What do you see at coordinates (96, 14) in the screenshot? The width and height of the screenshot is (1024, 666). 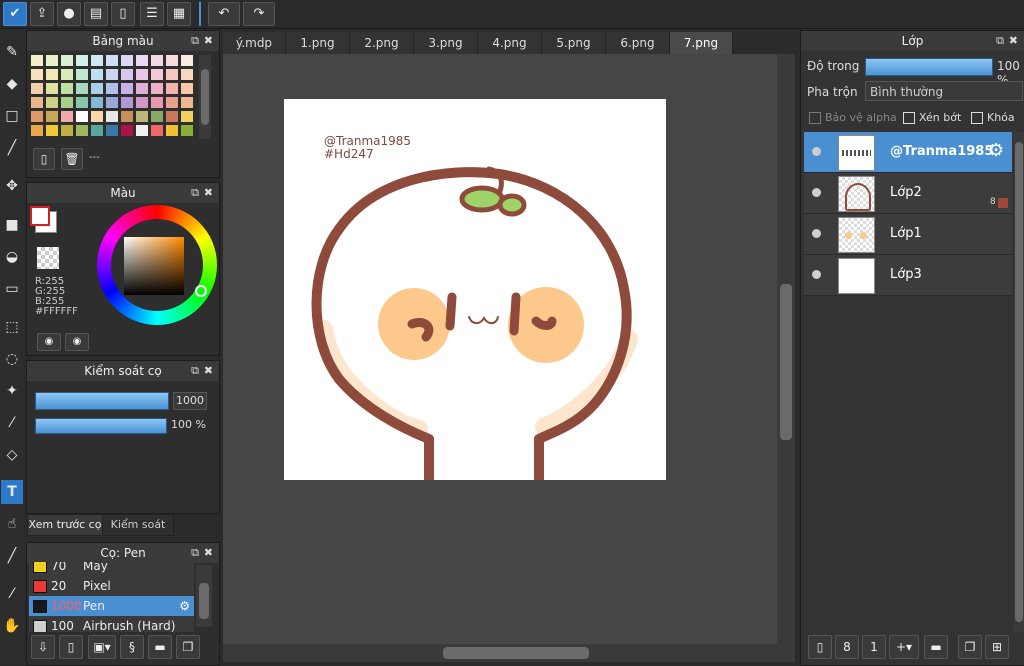 I see `chat-icon: ▤` at bounding box center [96, 14].